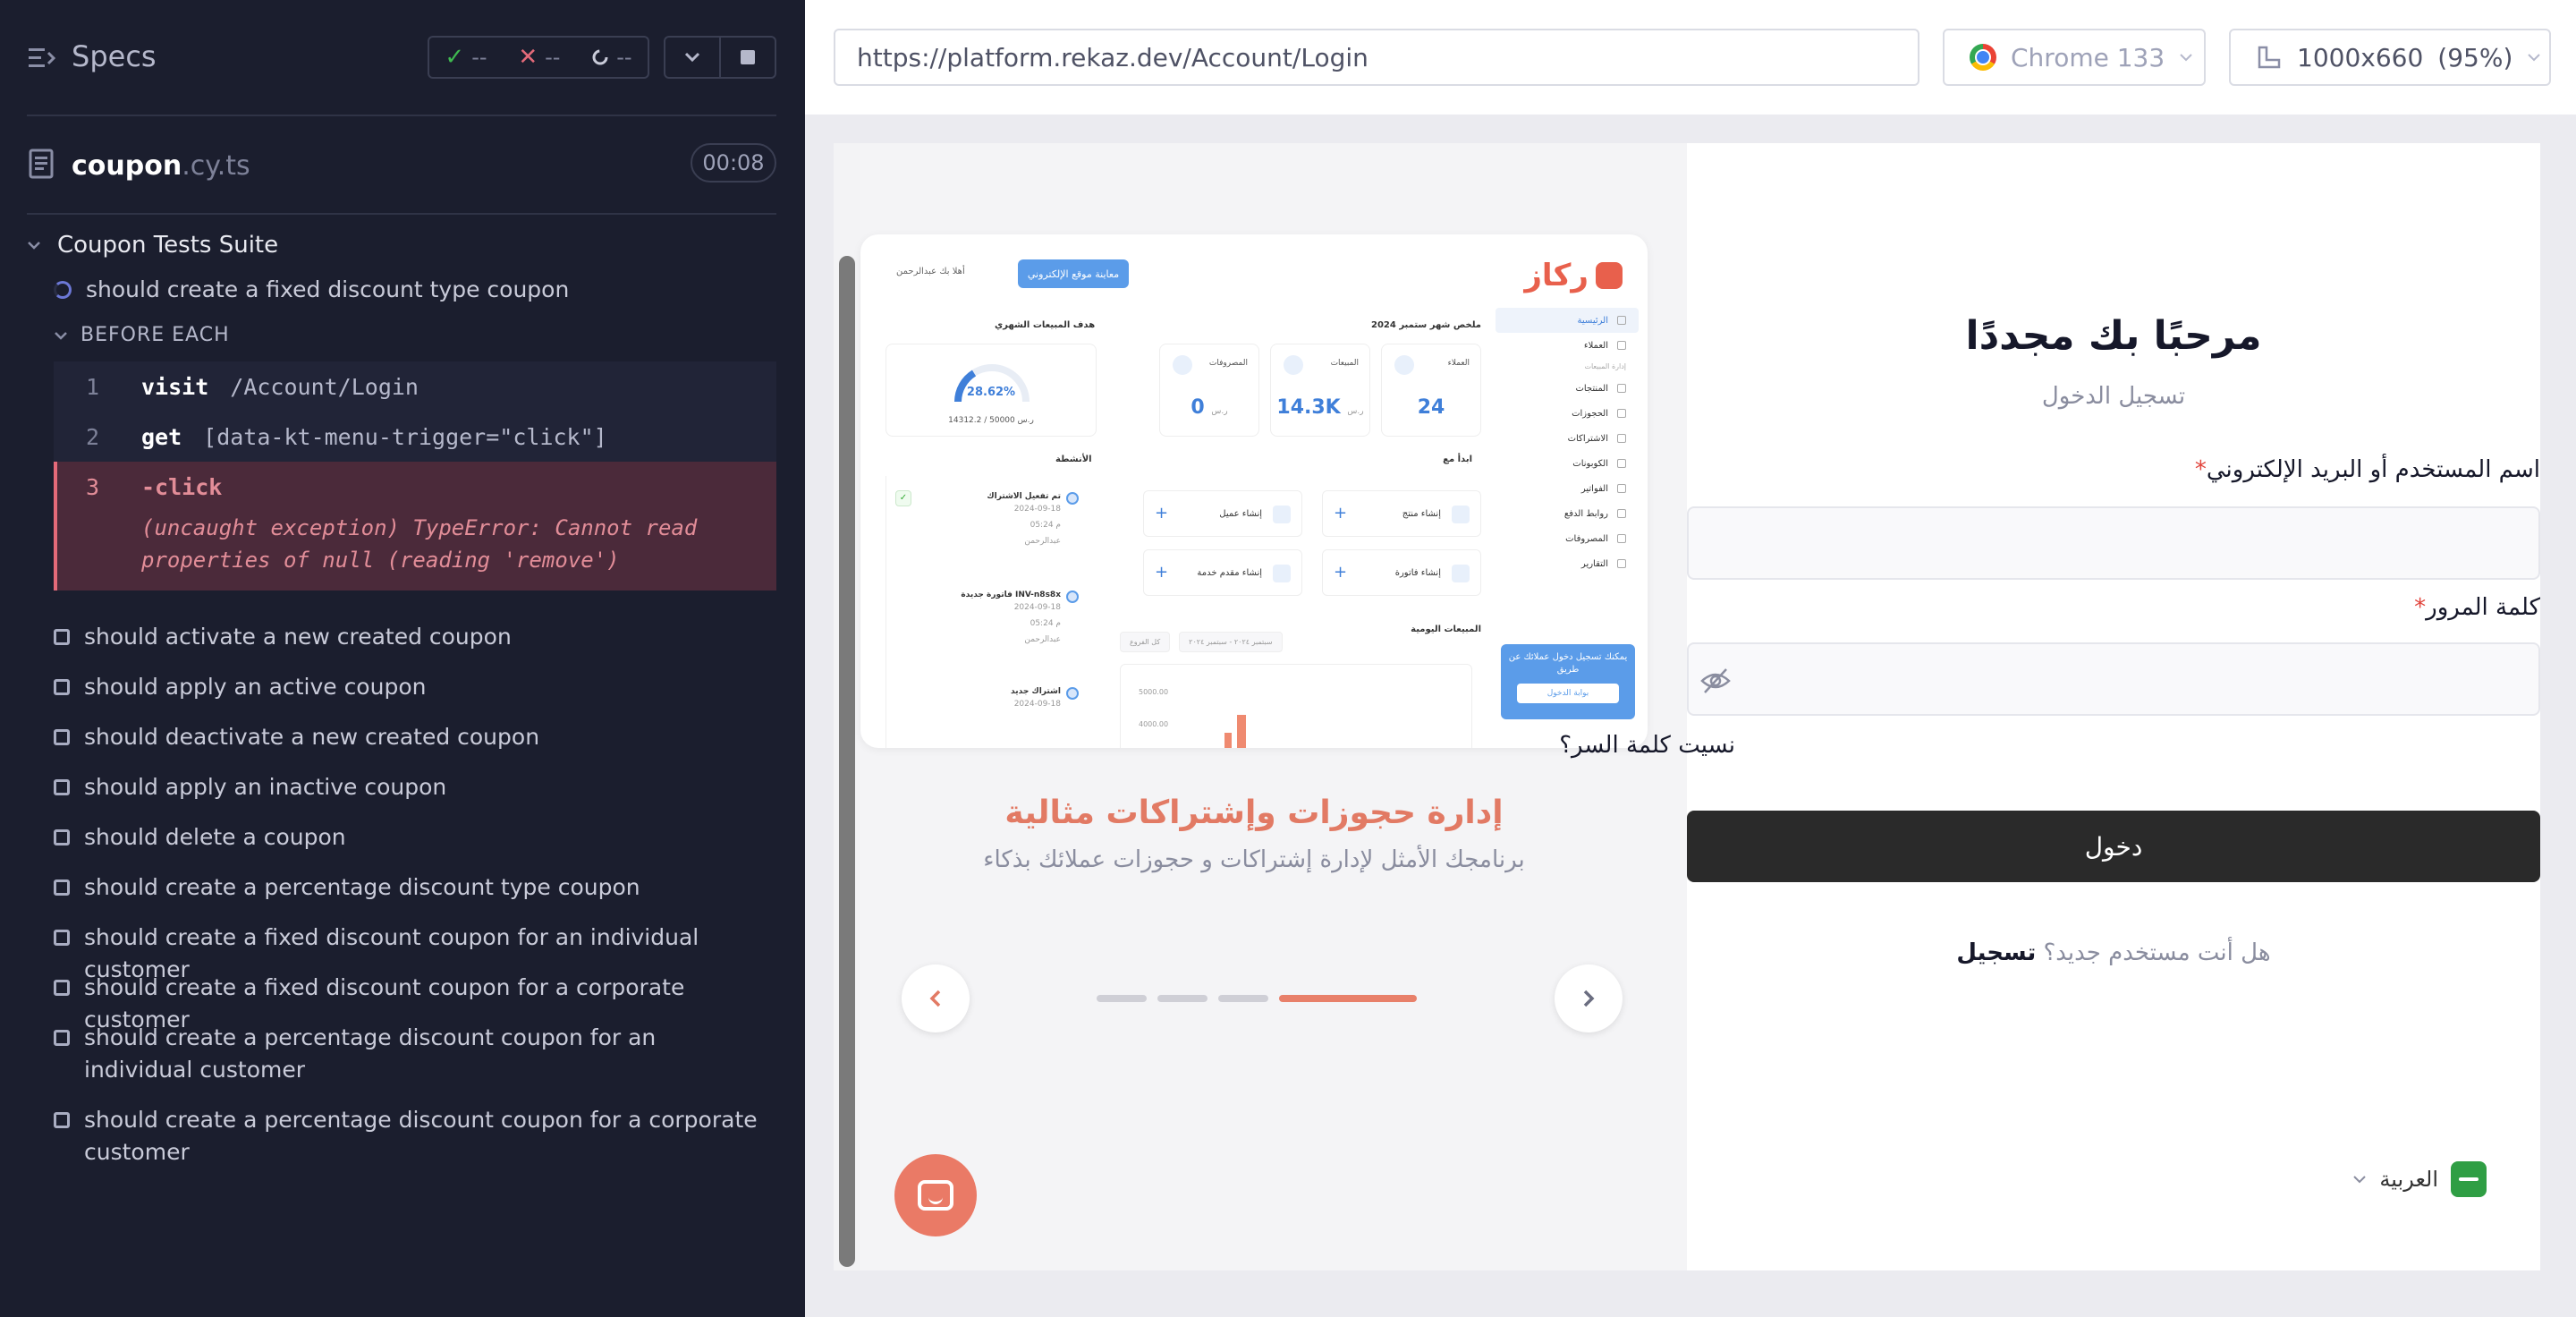 The image size is (2576, 1317). Describe the element at coordinates (2390, 58) in the screenshot. I see `viewport-selector: 1000x660 (95%)` at that location.